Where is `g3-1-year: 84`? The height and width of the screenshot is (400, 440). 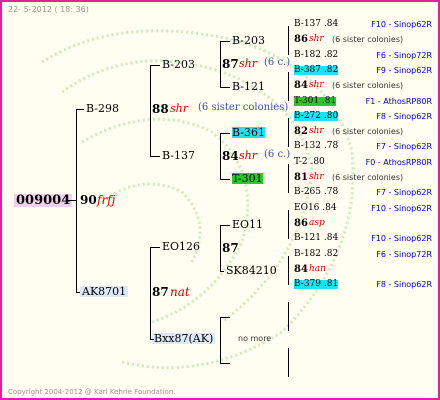 g3-1-year: 84 is located at coordinates (230, 156).